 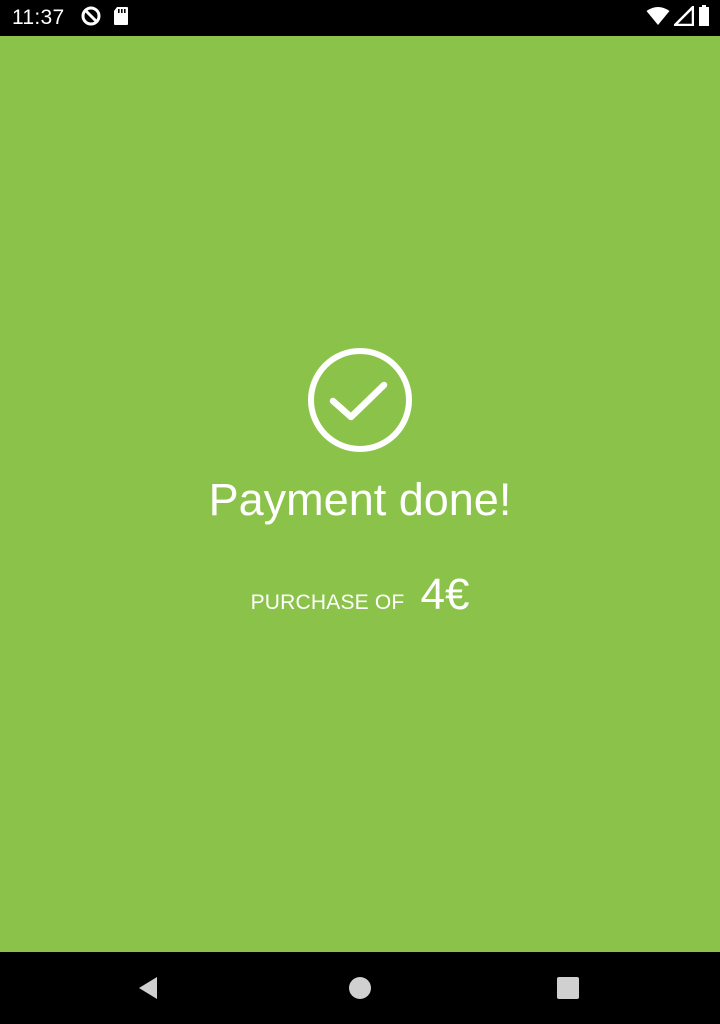 I want to click on status-bar: 11:37, so click(x=360, y=18).